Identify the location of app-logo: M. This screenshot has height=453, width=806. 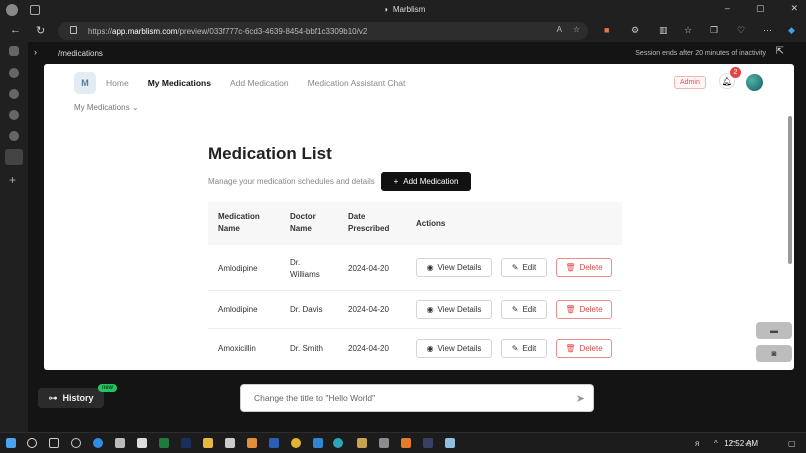
(85, 83).